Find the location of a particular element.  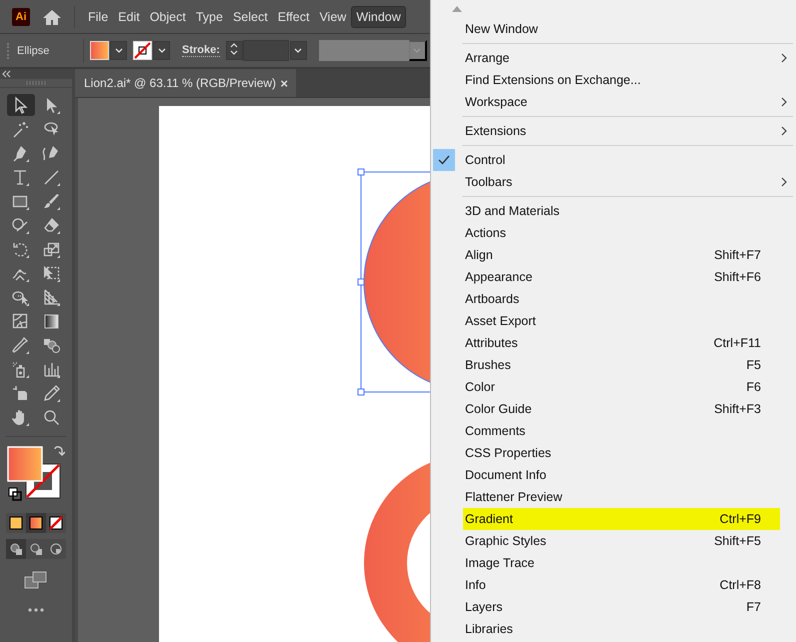

menu-item: Artboards is located at coordinates (613, 299).